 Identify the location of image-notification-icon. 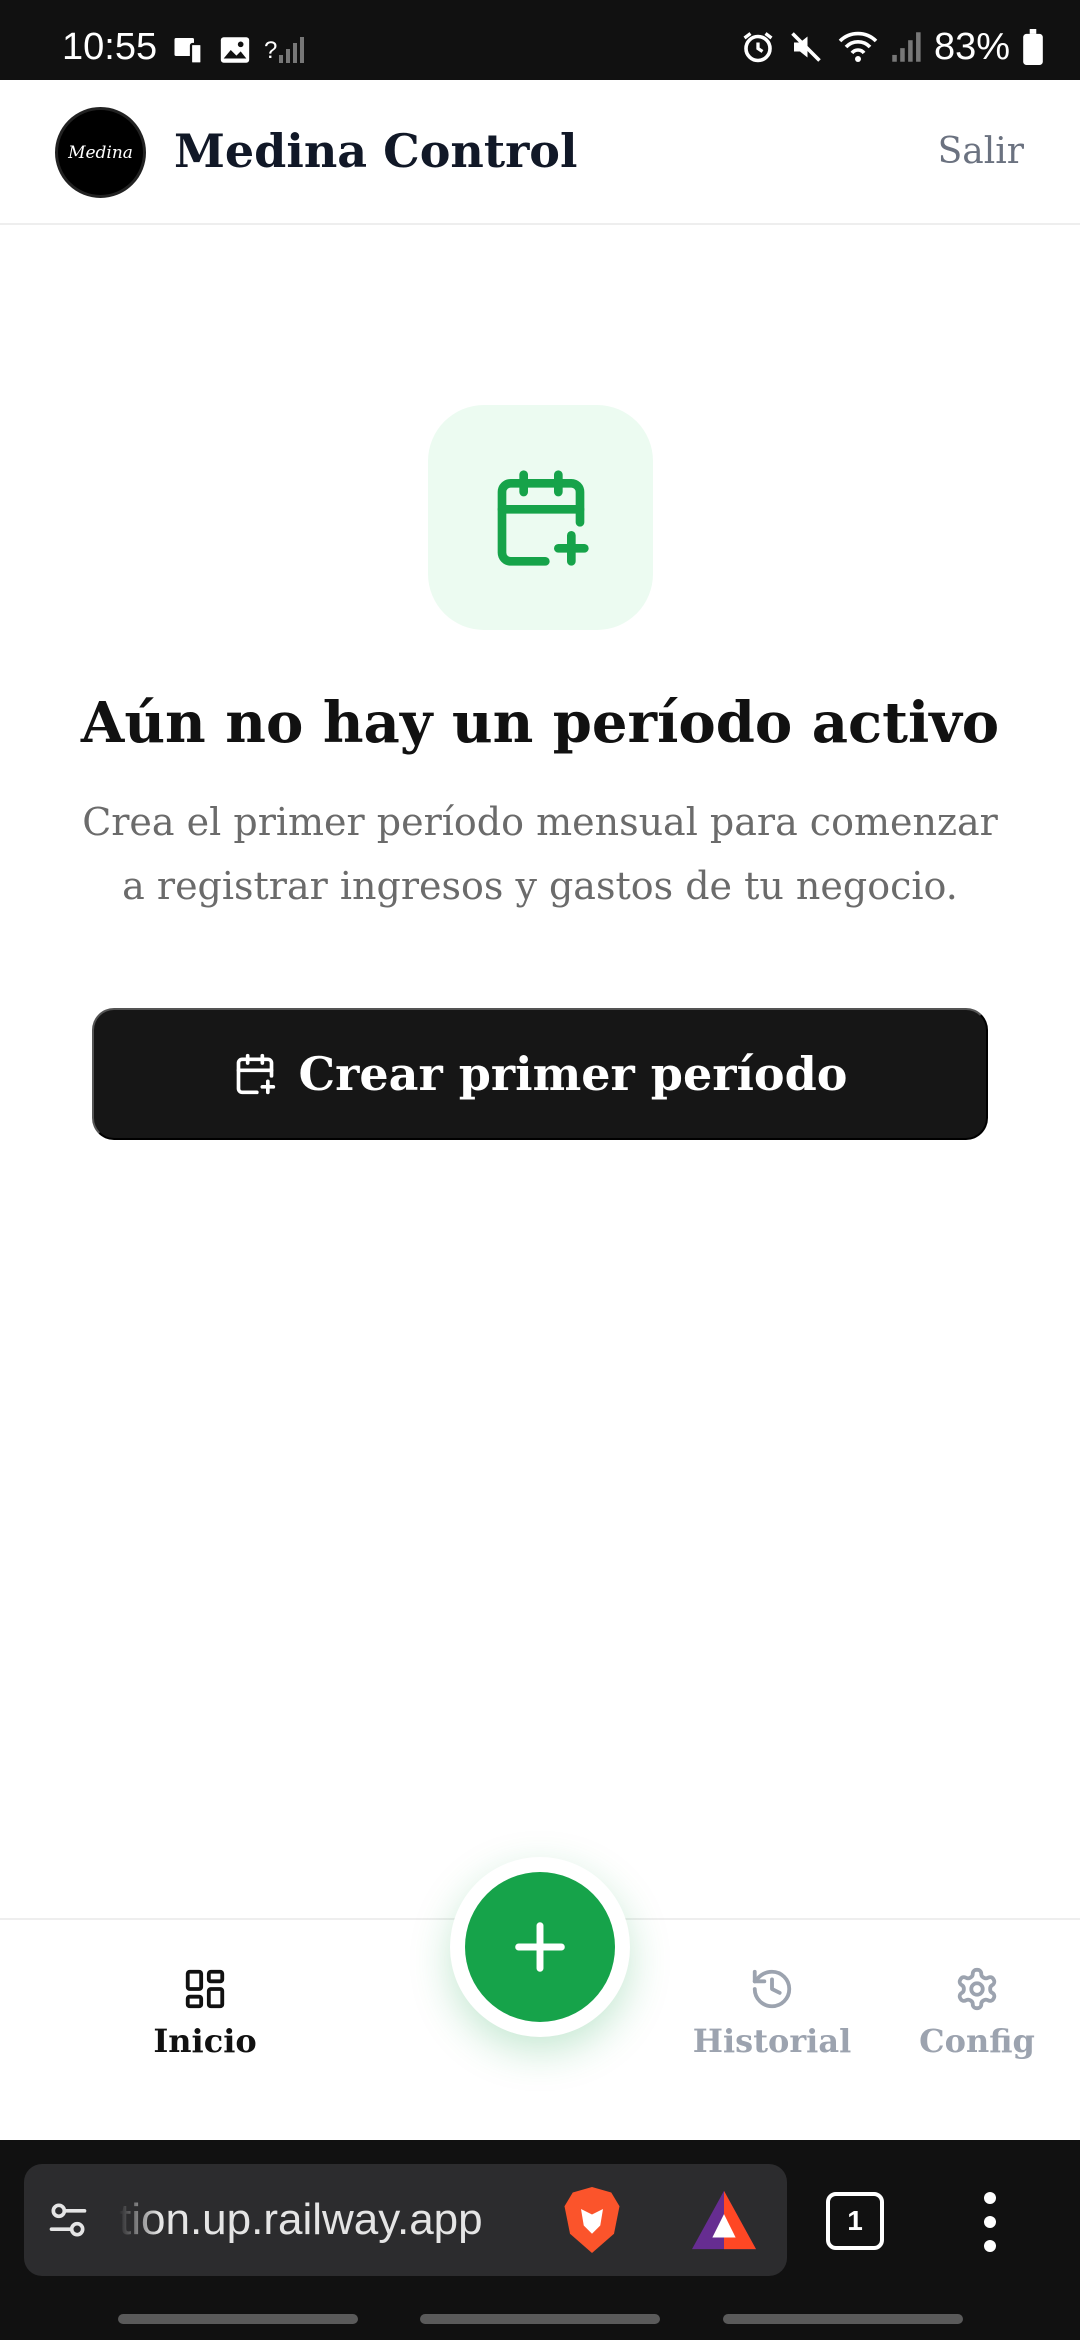
(235, 50).